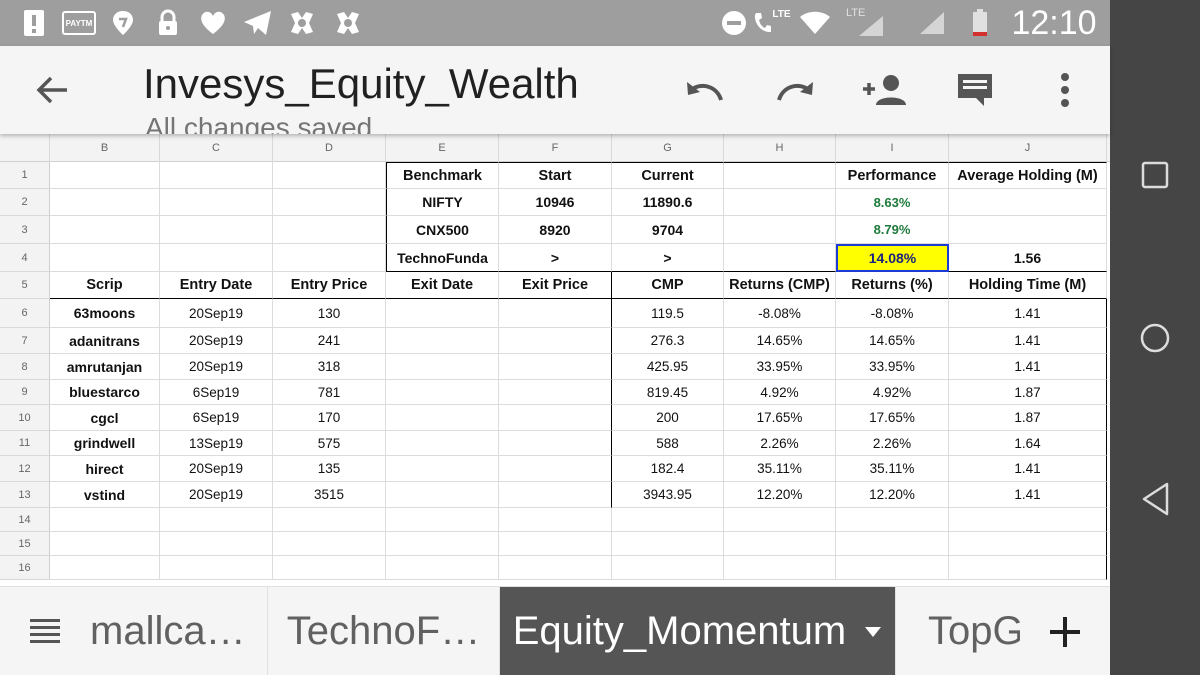 The height and width of the screenshot is (675, 1200). Describe the element at coordinates (1028, 148) in the screenshot. I see `column-header-j: J` at that location.